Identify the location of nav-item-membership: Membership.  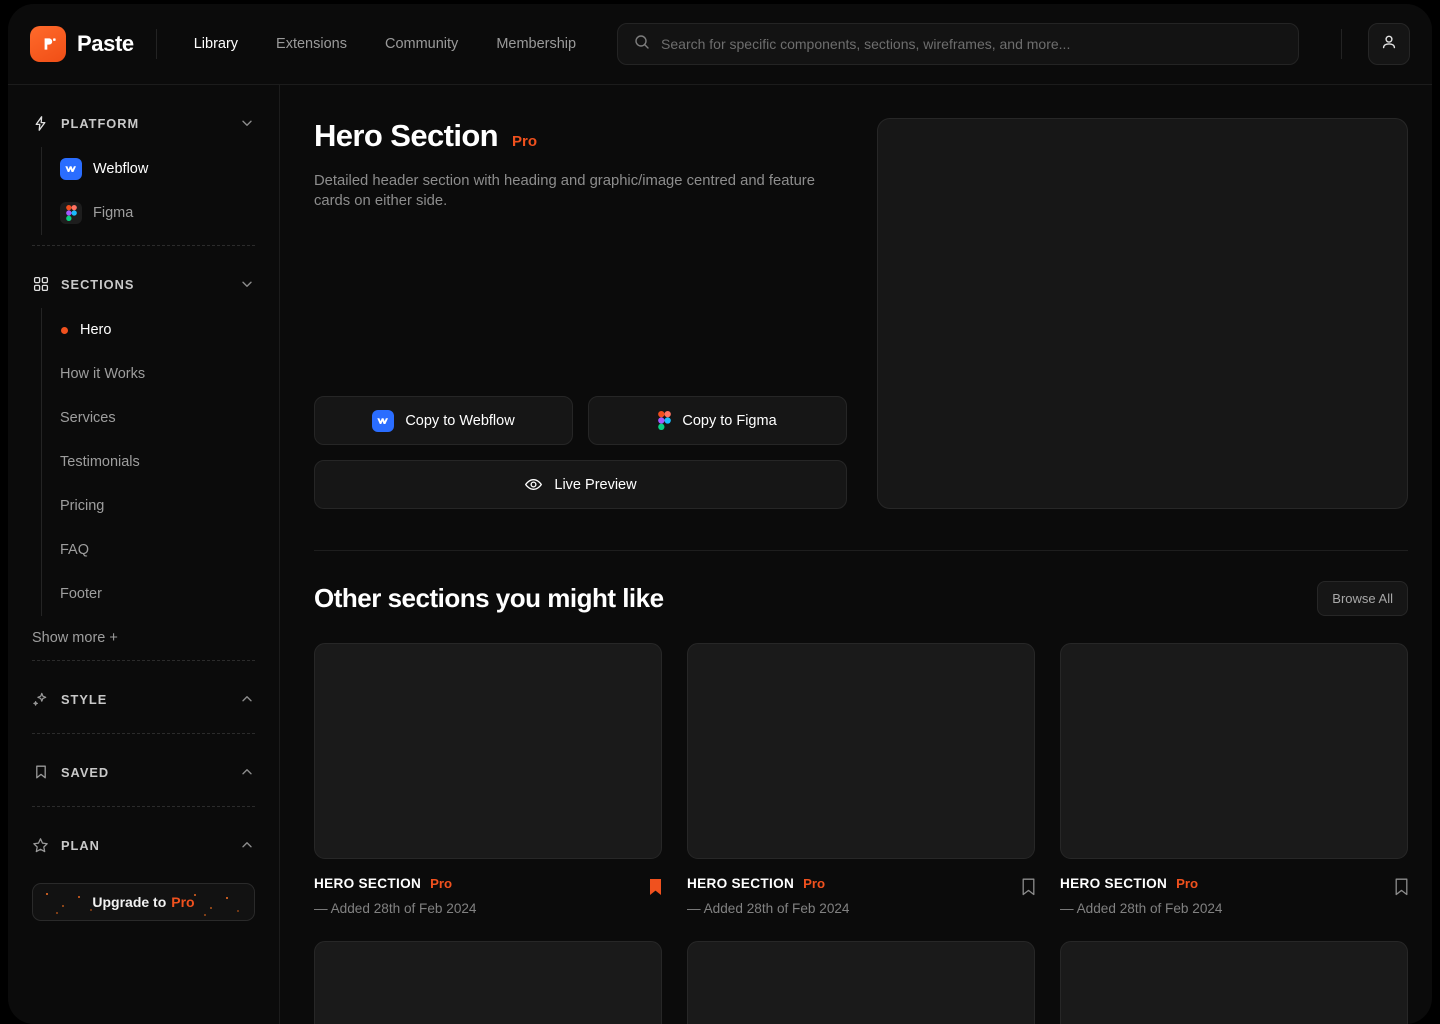
(536, 44).